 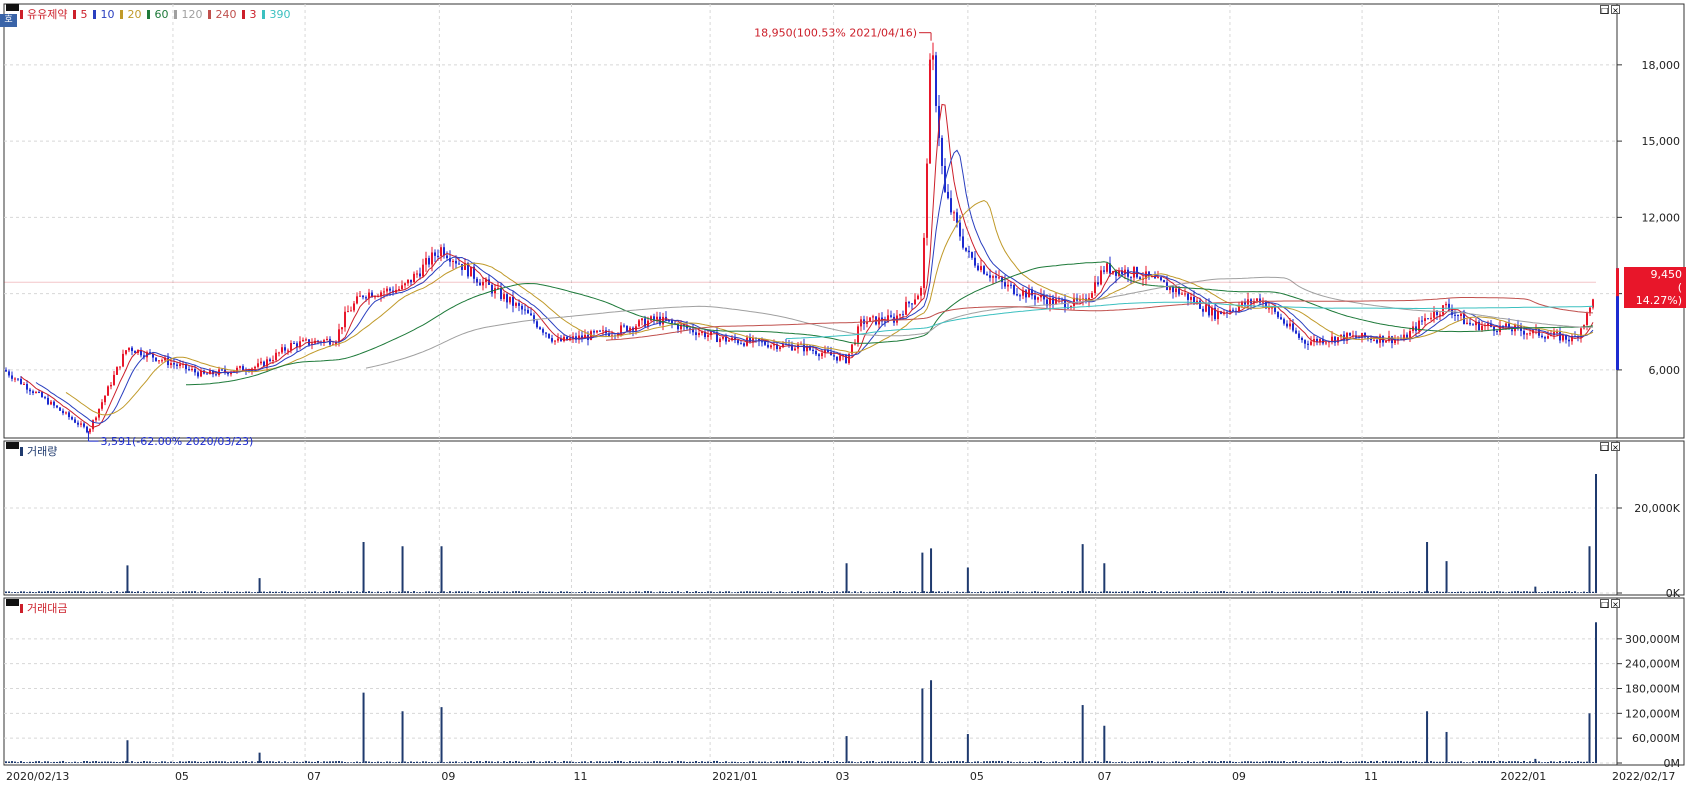 What do you see at coordinates (47, 14) in the screenshot?
I see `legend-label: 유유제약` at bounding box center [47, 14].